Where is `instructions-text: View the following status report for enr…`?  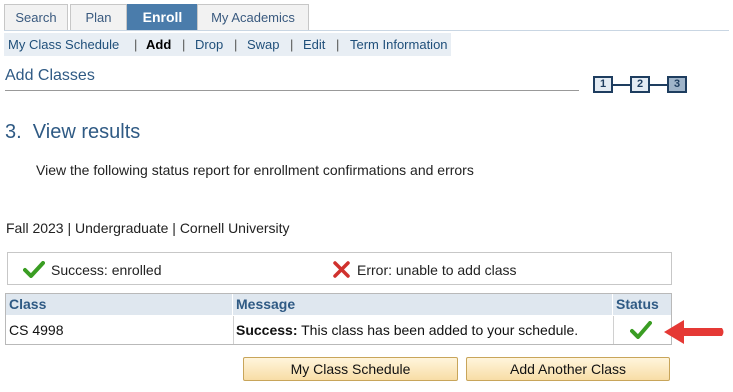
instructions-text: View the following status report for enr… is located at coordinates (255, 170).